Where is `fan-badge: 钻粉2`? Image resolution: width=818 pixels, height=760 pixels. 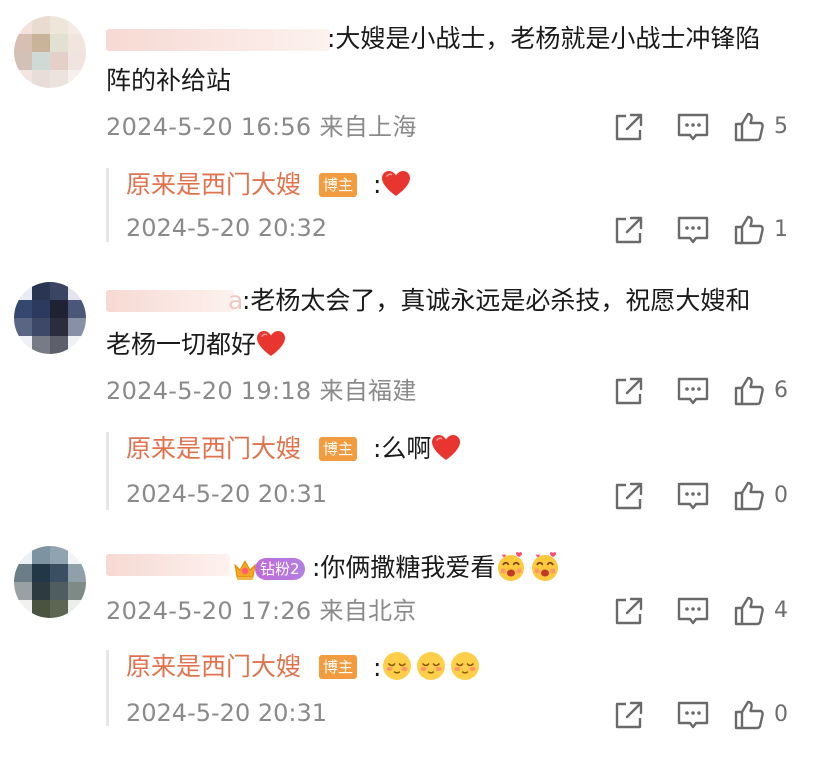 fan-badge: 钻粉2 is located at coordinates (268, 569).